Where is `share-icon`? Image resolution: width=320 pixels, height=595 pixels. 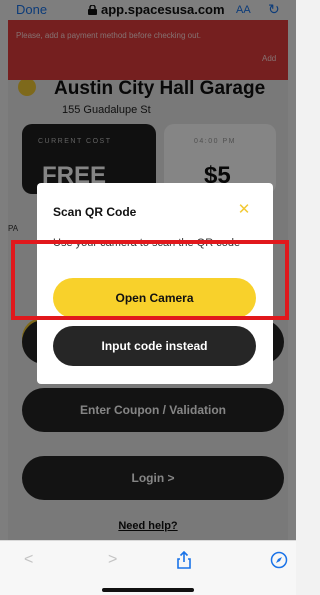 share-icon is located at coordinates (184, 562).